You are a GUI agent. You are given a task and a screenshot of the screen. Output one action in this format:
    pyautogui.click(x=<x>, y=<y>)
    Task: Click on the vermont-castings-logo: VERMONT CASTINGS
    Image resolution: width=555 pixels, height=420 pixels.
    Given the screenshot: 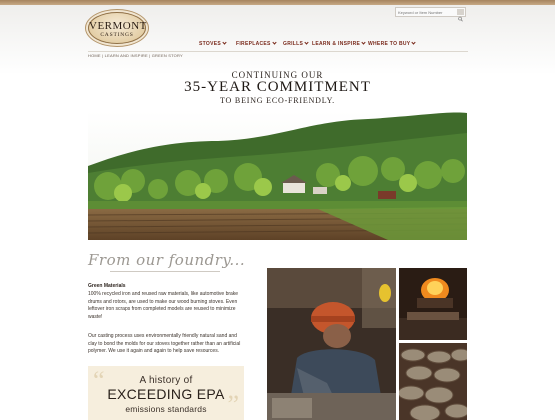 What is the action you would take?
    pyautogui.click(x=117, y=28)
    